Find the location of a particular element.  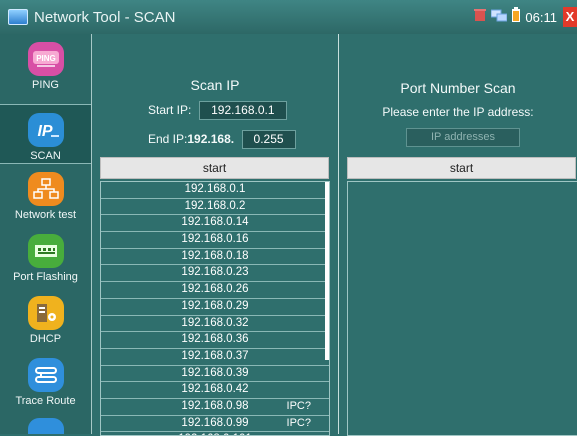

list-item: 192.168.0.37 is located at coordinates (215, 357).